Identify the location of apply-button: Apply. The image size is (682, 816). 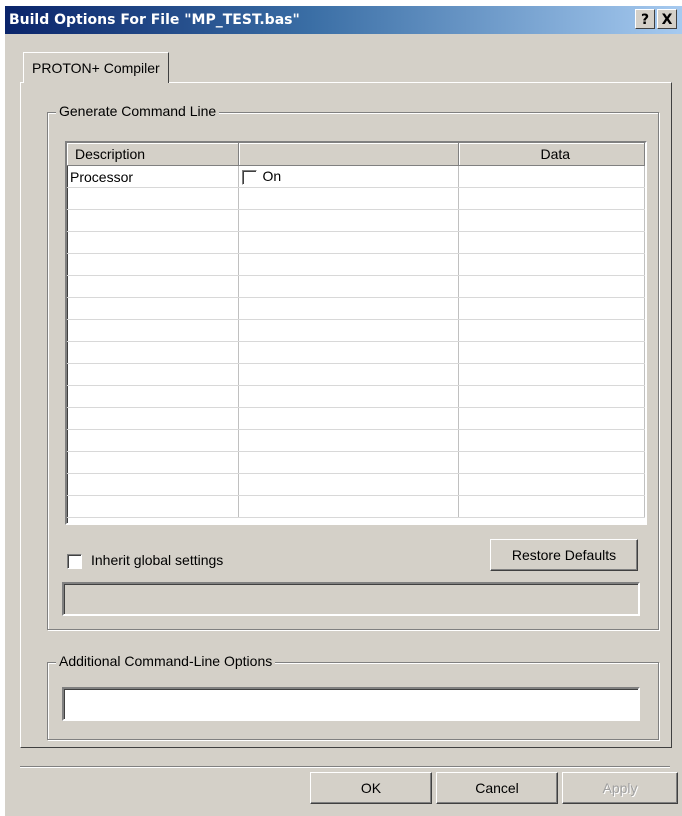
(620, 788).